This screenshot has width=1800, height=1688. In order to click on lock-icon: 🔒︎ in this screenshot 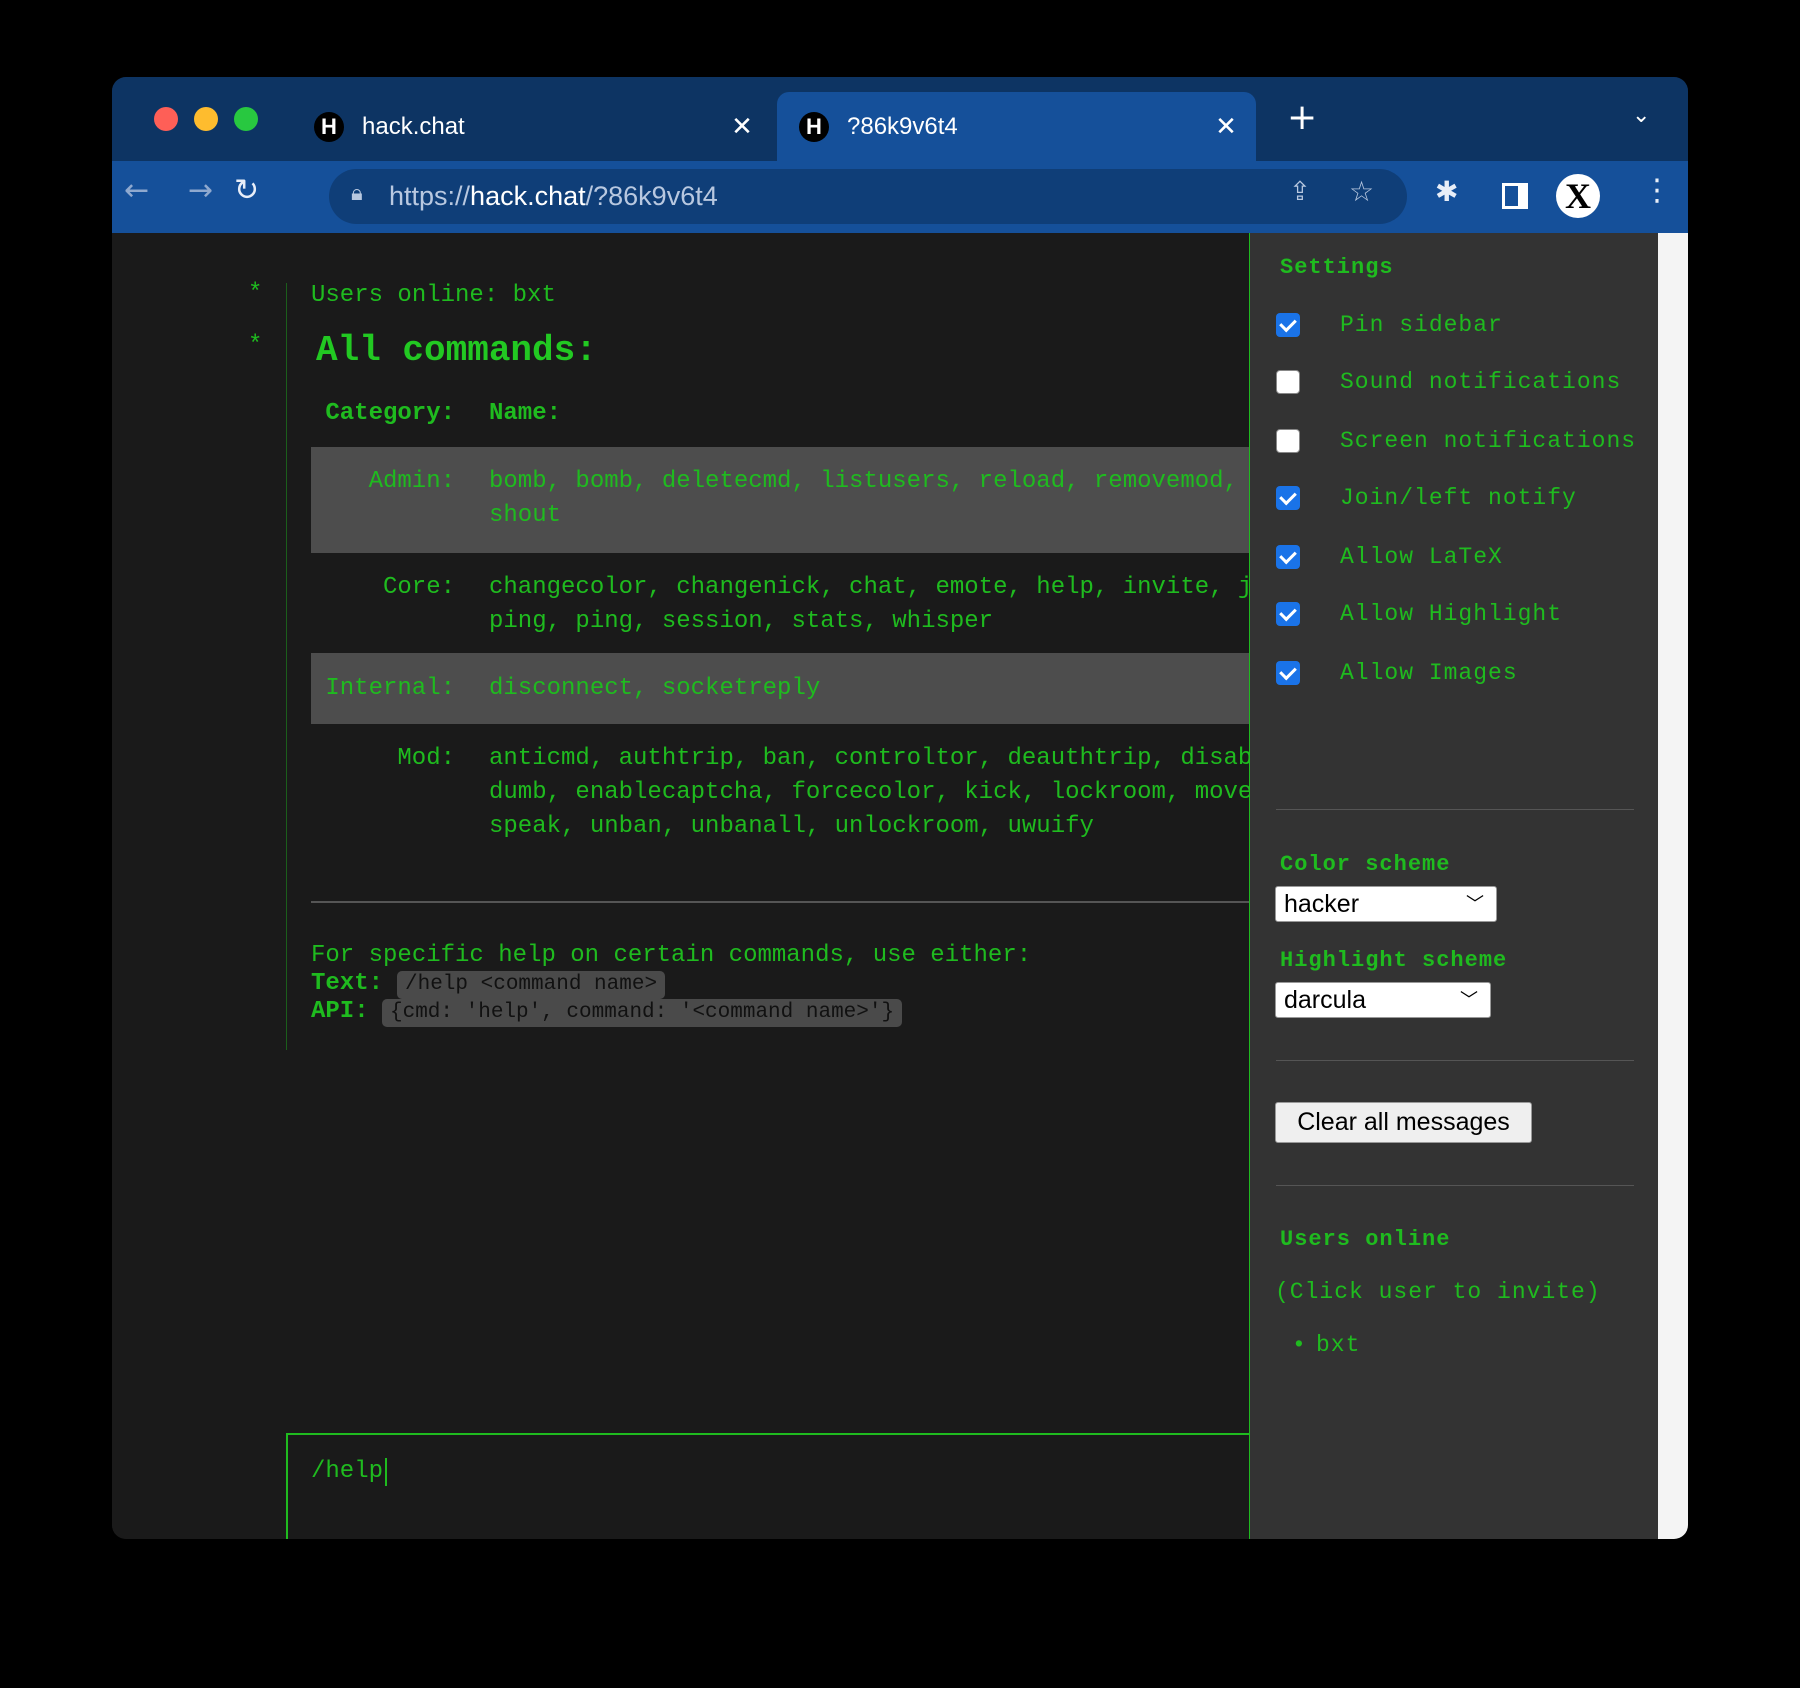, I will do `click(357, 193)`.